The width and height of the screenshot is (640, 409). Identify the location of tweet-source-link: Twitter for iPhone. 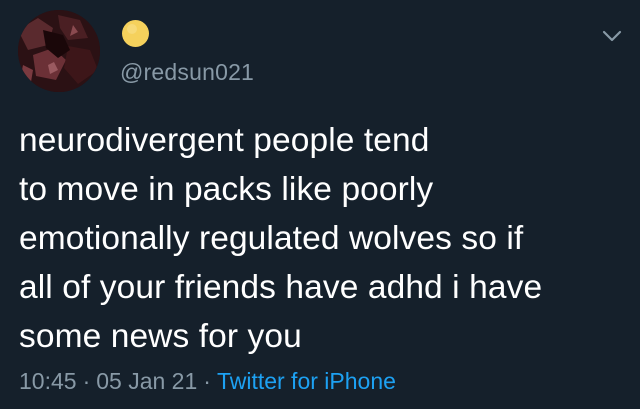
(306, 381).